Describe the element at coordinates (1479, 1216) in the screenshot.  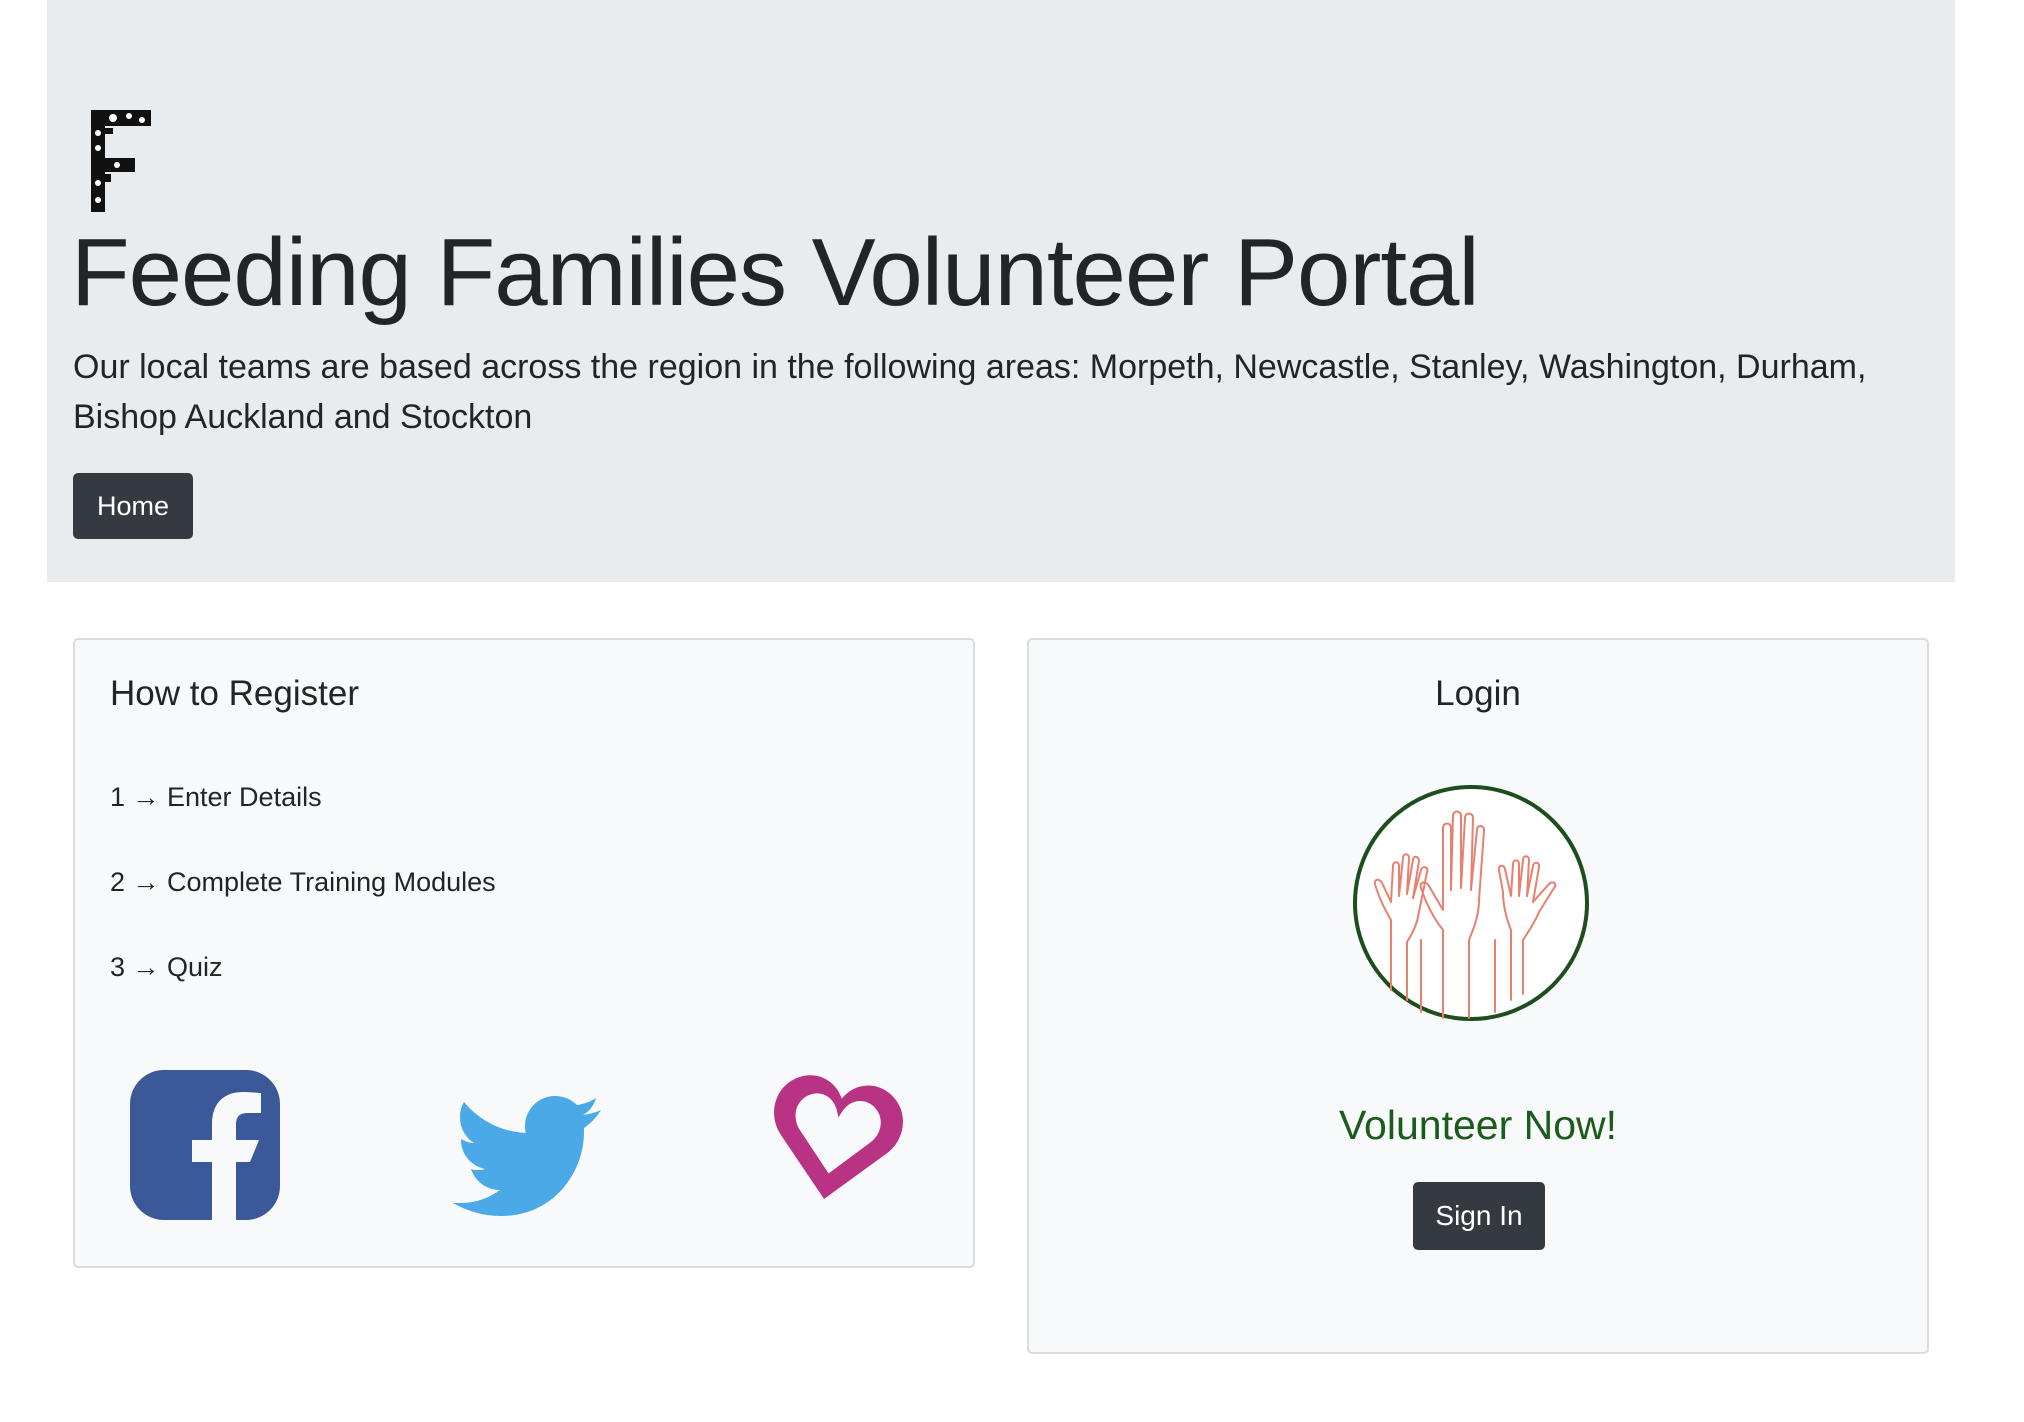
I see `sign-in-button: Sign In` at that location.